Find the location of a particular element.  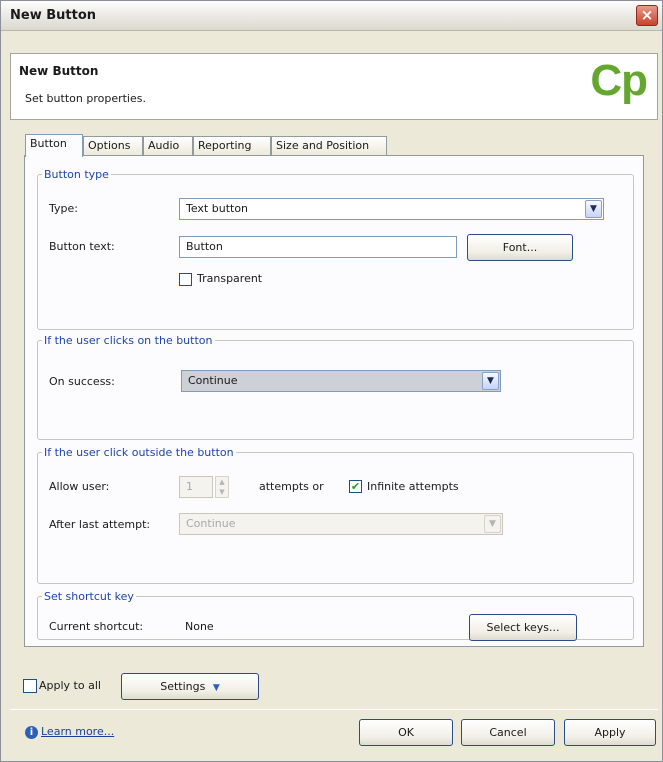

type-select-value: Text button is located at coordinates (217, 208).